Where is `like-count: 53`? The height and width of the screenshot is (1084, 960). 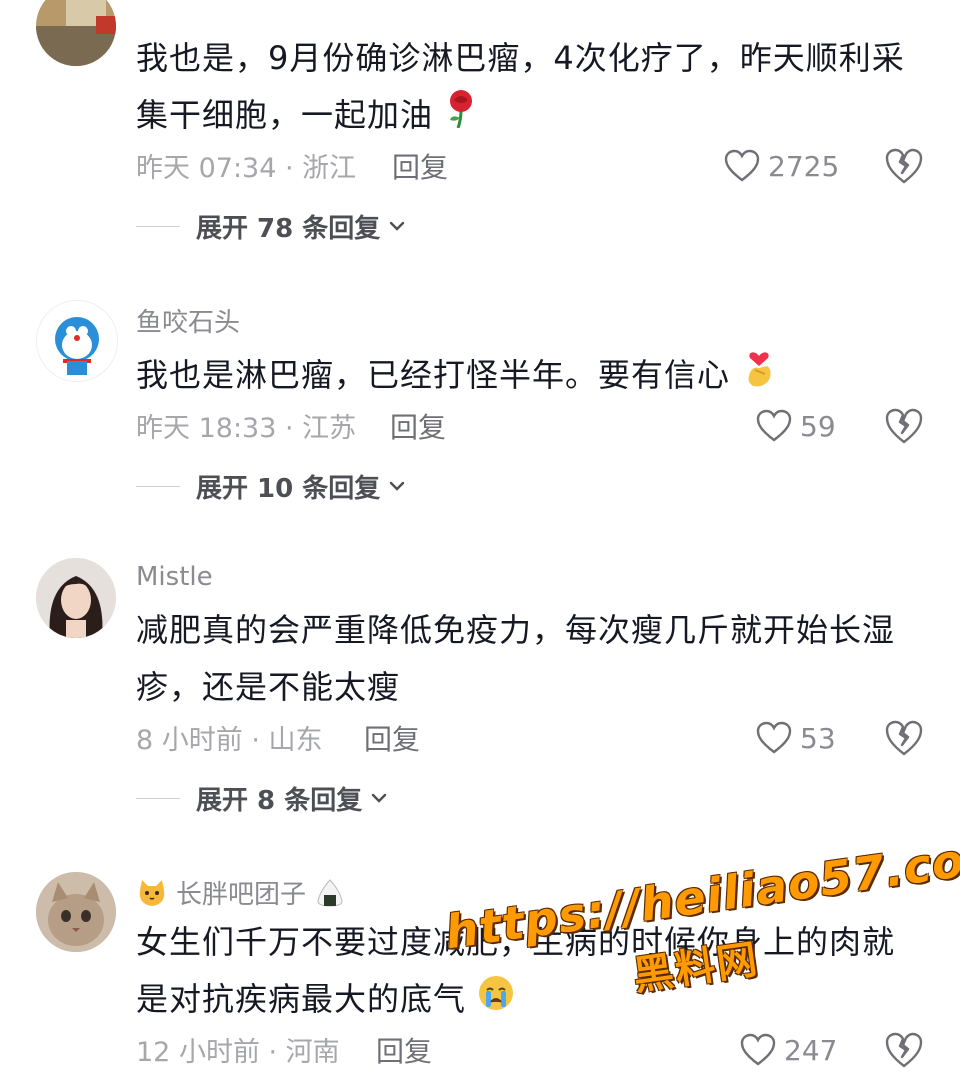 like-count: 53 is located at coordinates (818, 738).